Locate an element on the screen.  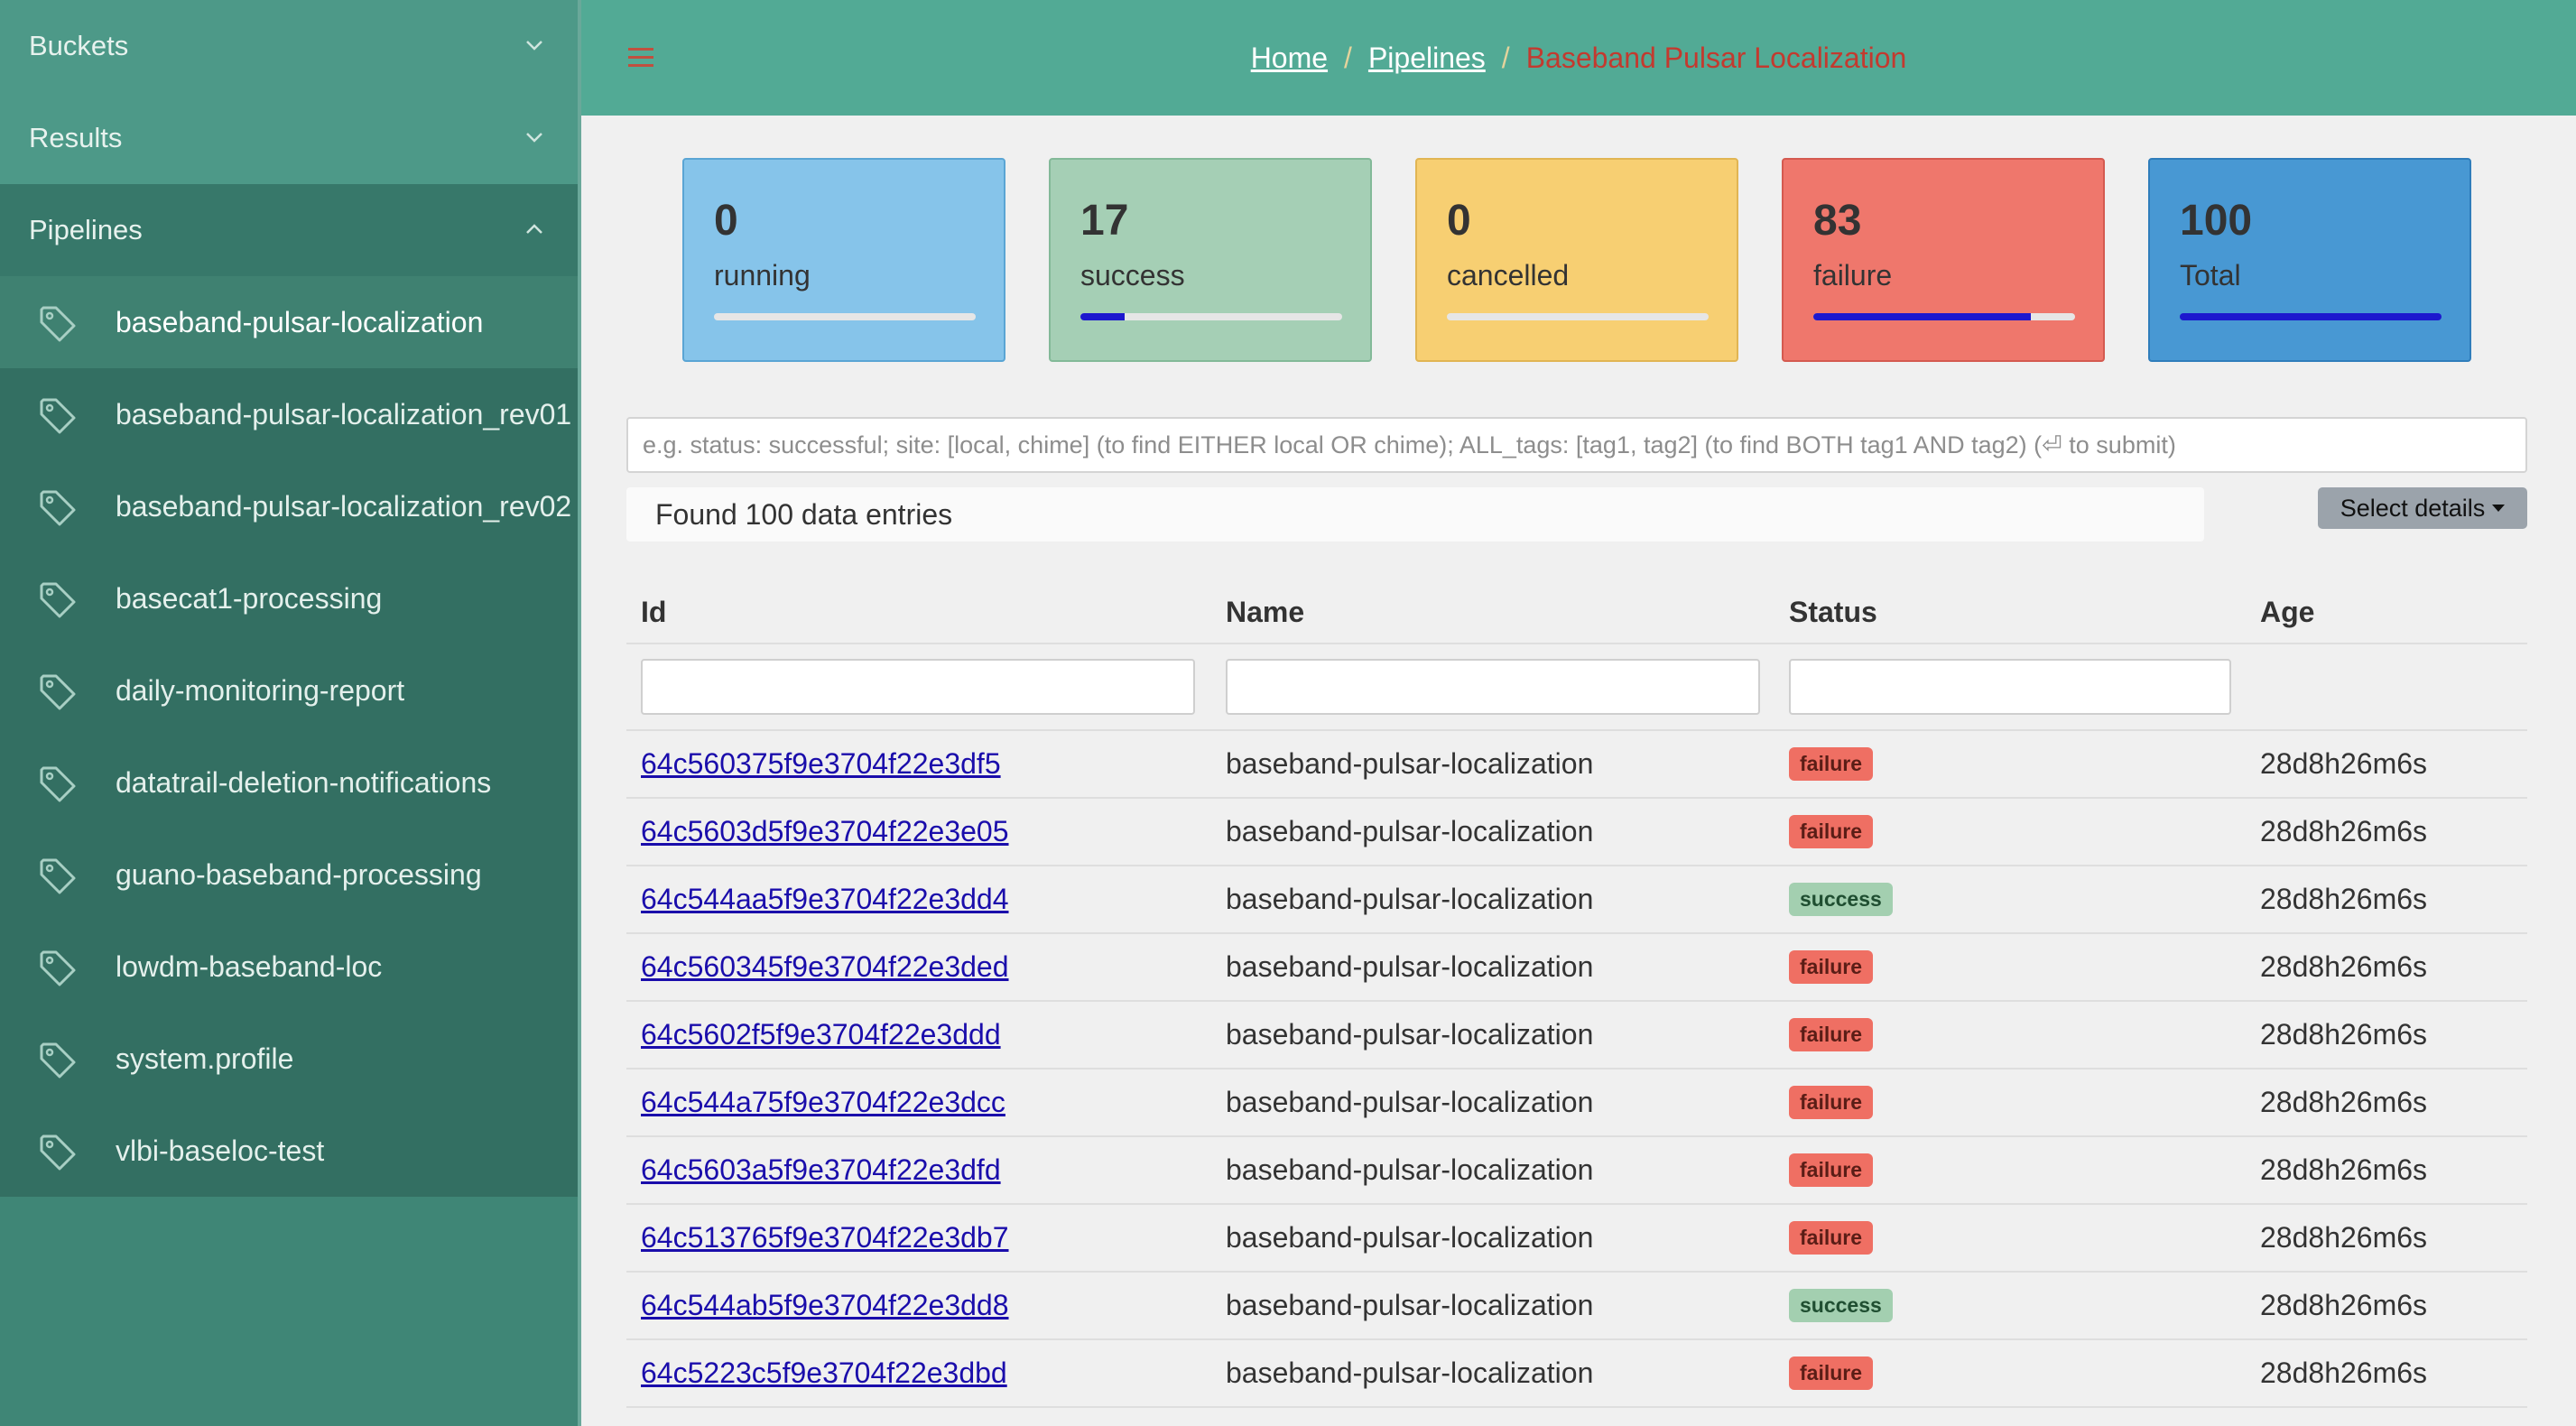
id-cell: 64c560375f9e3704f22e3df5 is located at coordinates (821, 764).